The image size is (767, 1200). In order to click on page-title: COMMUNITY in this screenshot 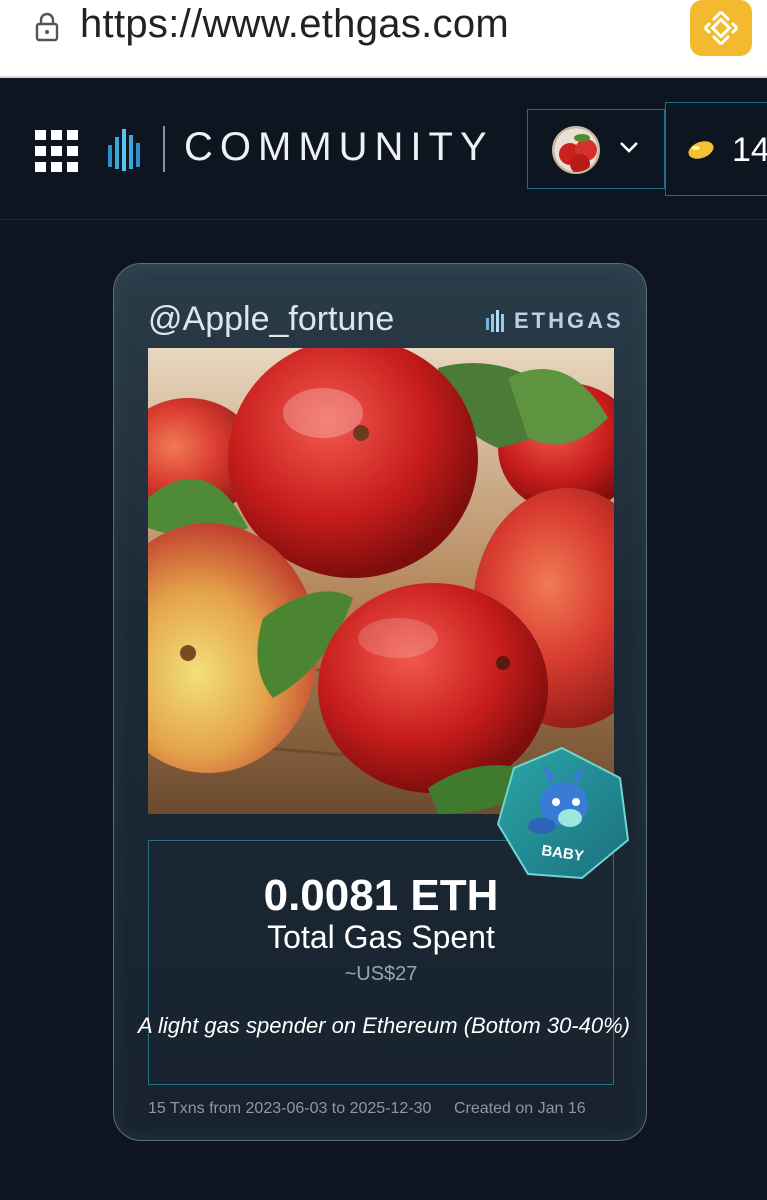, I will do `click(339, 147)`.